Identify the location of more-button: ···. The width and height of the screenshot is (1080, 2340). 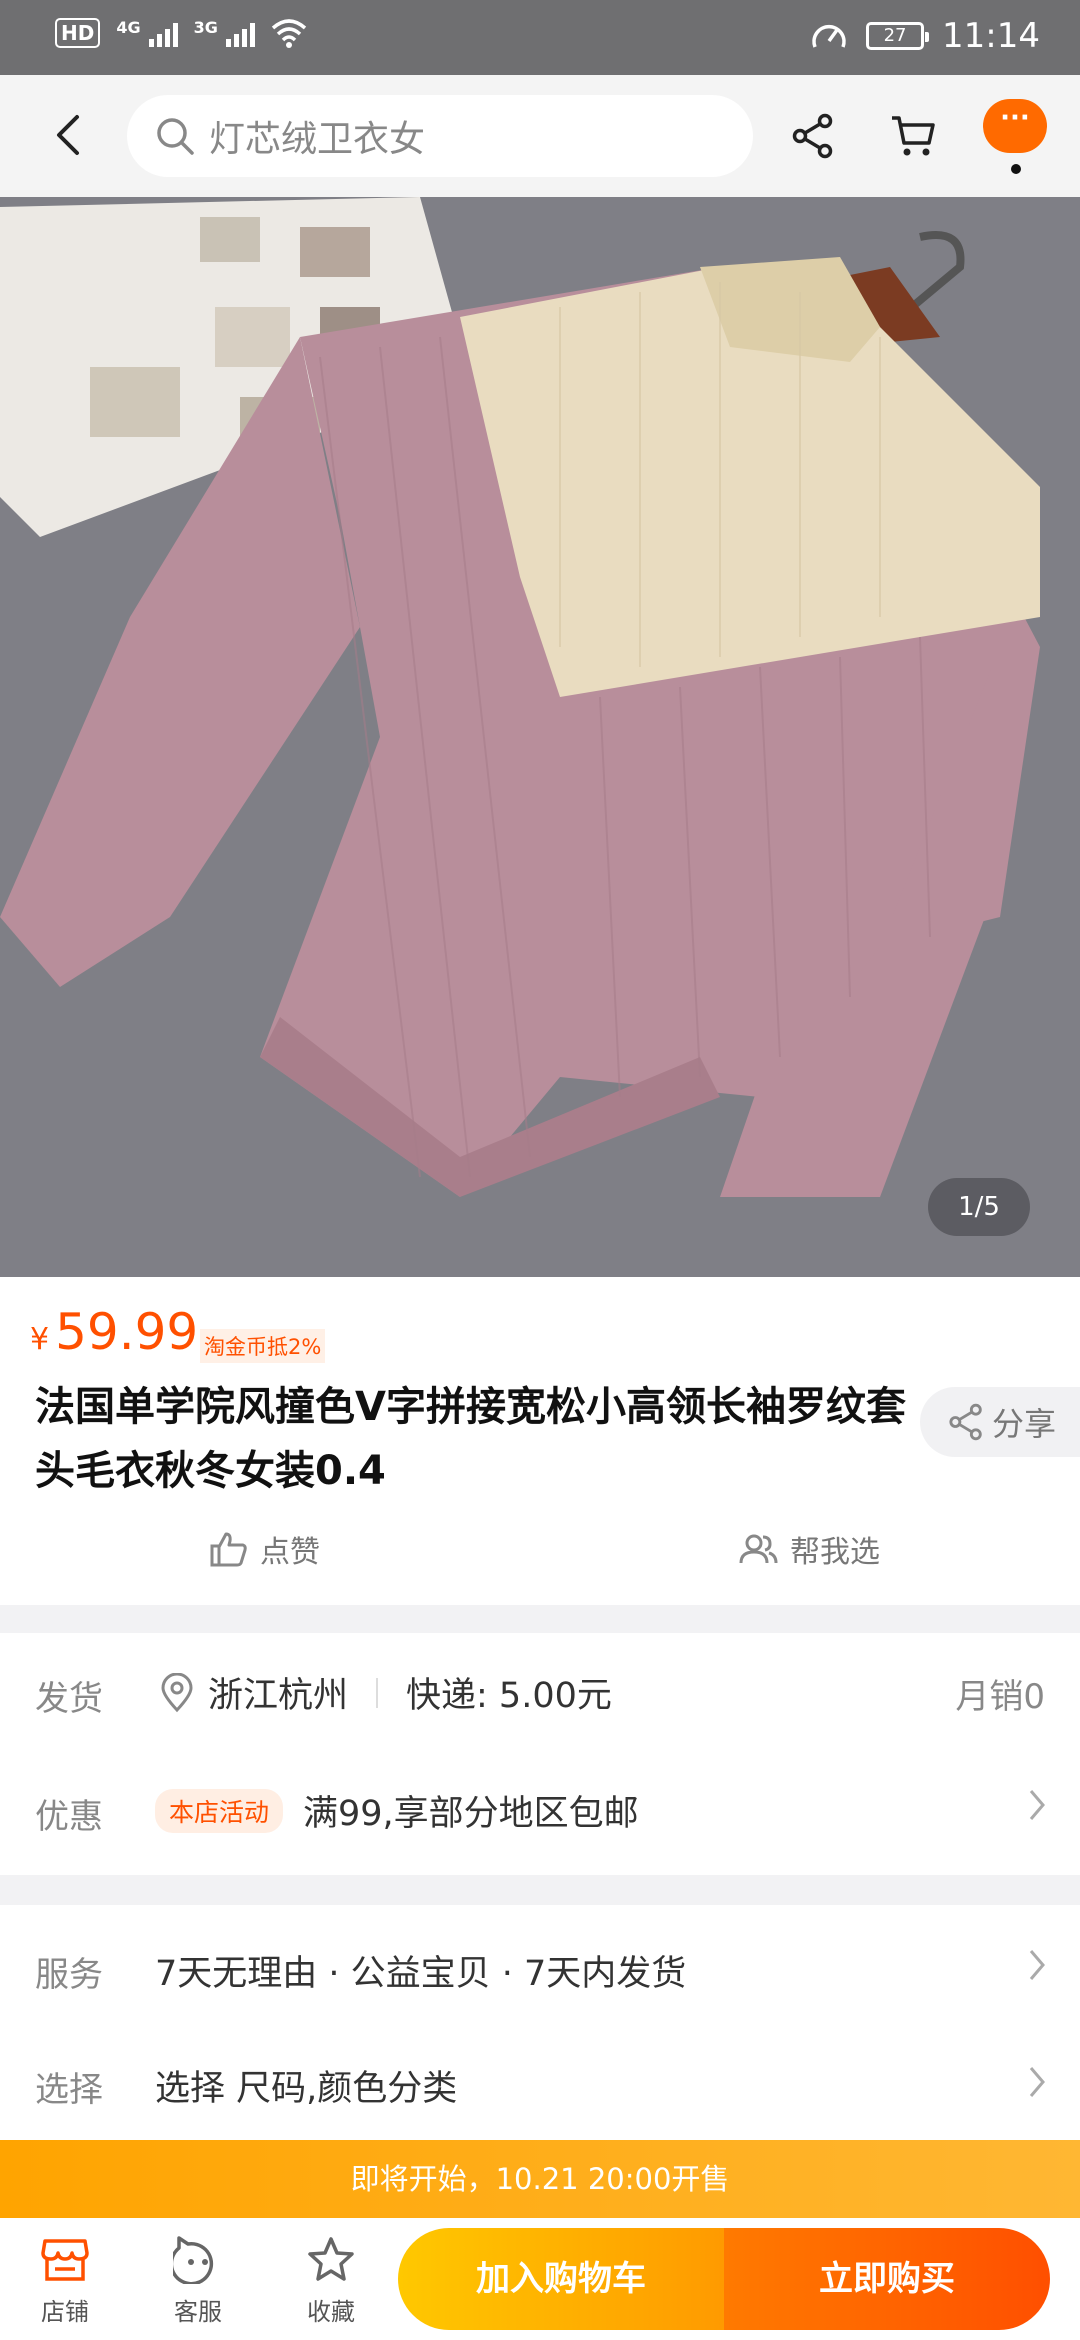
(1015, 126).